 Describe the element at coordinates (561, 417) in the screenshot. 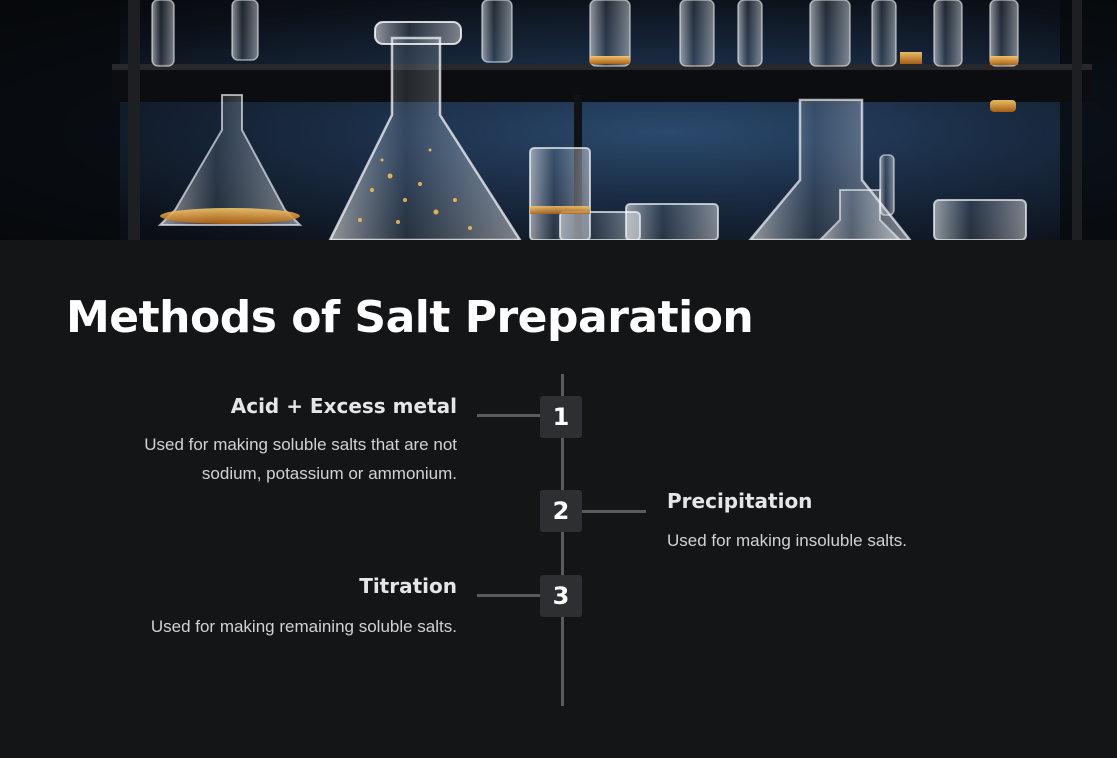

I see `step-number-badge: 1` at that location.